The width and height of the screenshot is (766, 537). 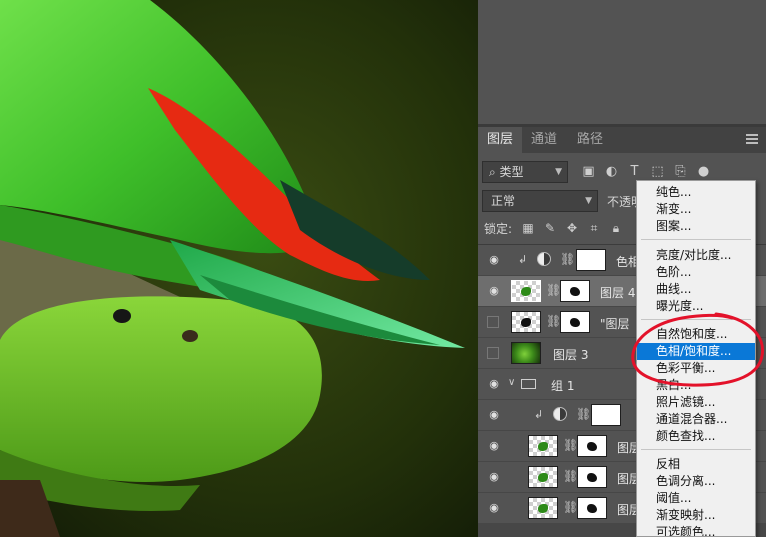 I want to click on adjustment-layer-icon, so click(x=544, y=259).